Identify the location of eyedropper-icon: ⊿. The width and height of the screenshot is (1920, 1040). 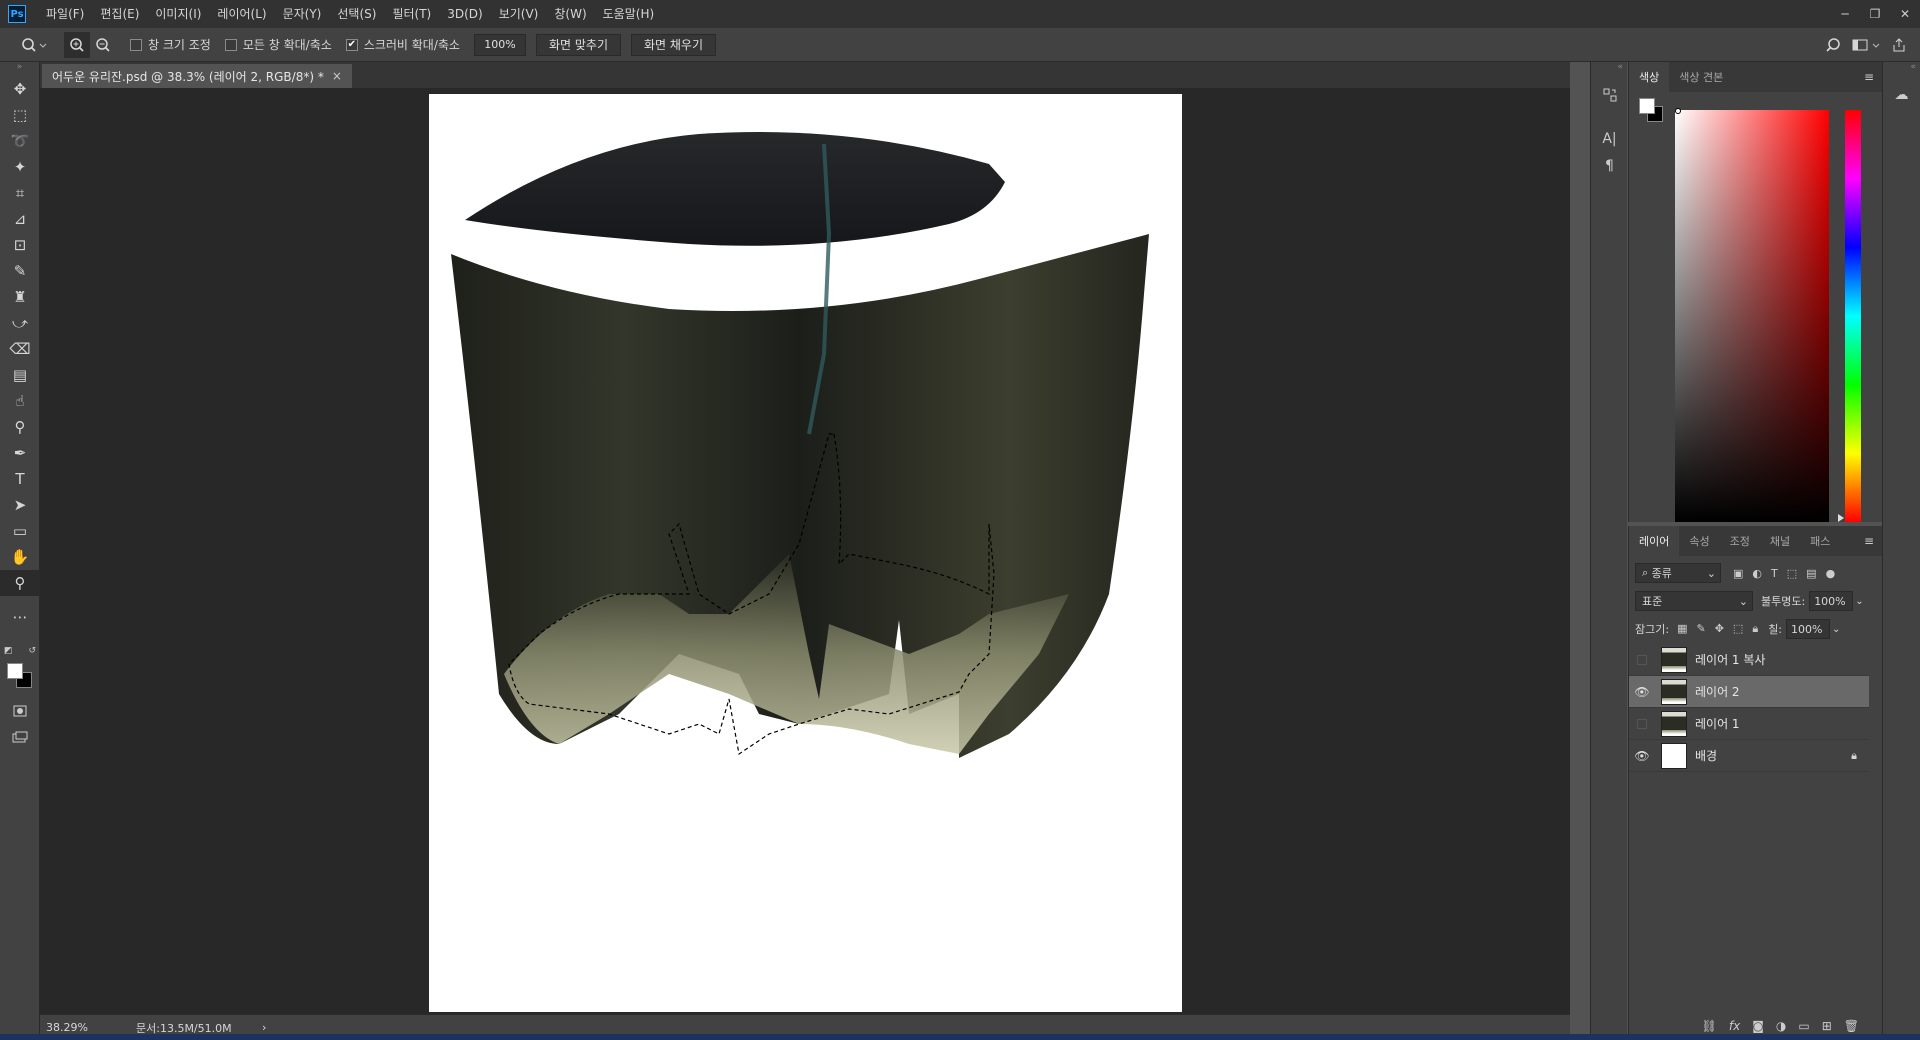
(20, 219).